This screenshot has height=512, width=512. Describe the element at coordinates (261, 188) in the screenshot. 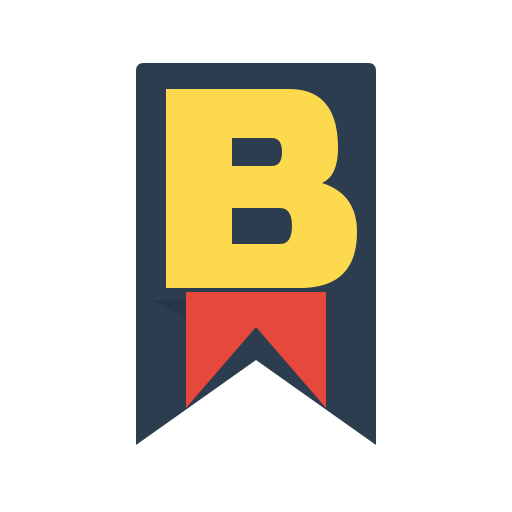

I see `logo-letter-b` at that location.